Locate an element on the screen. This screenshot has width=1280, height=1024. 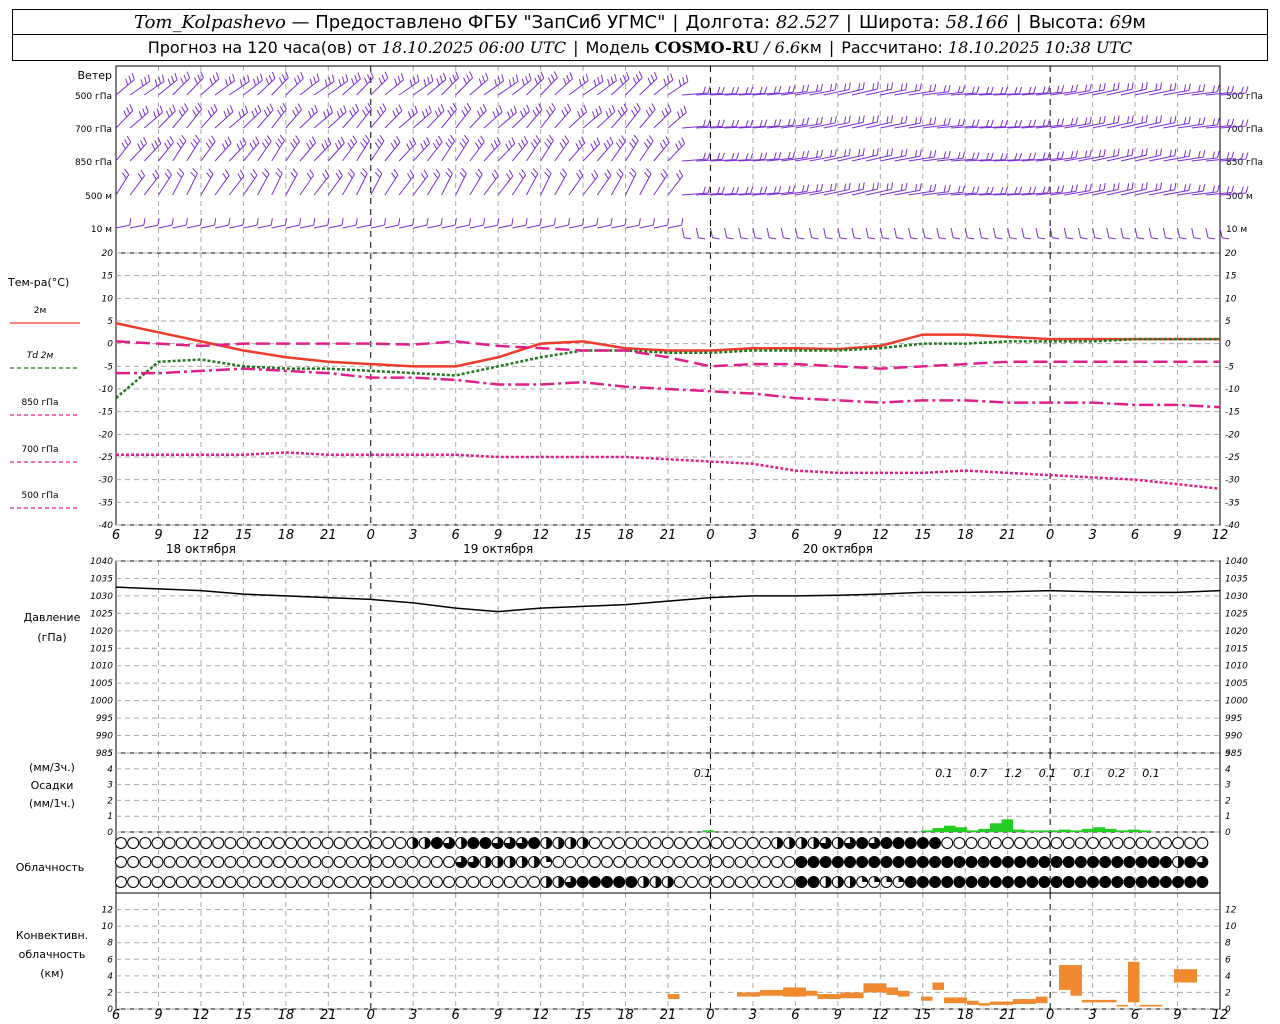
wind-panel-label: Ветер is located at coordinates (95, 75).